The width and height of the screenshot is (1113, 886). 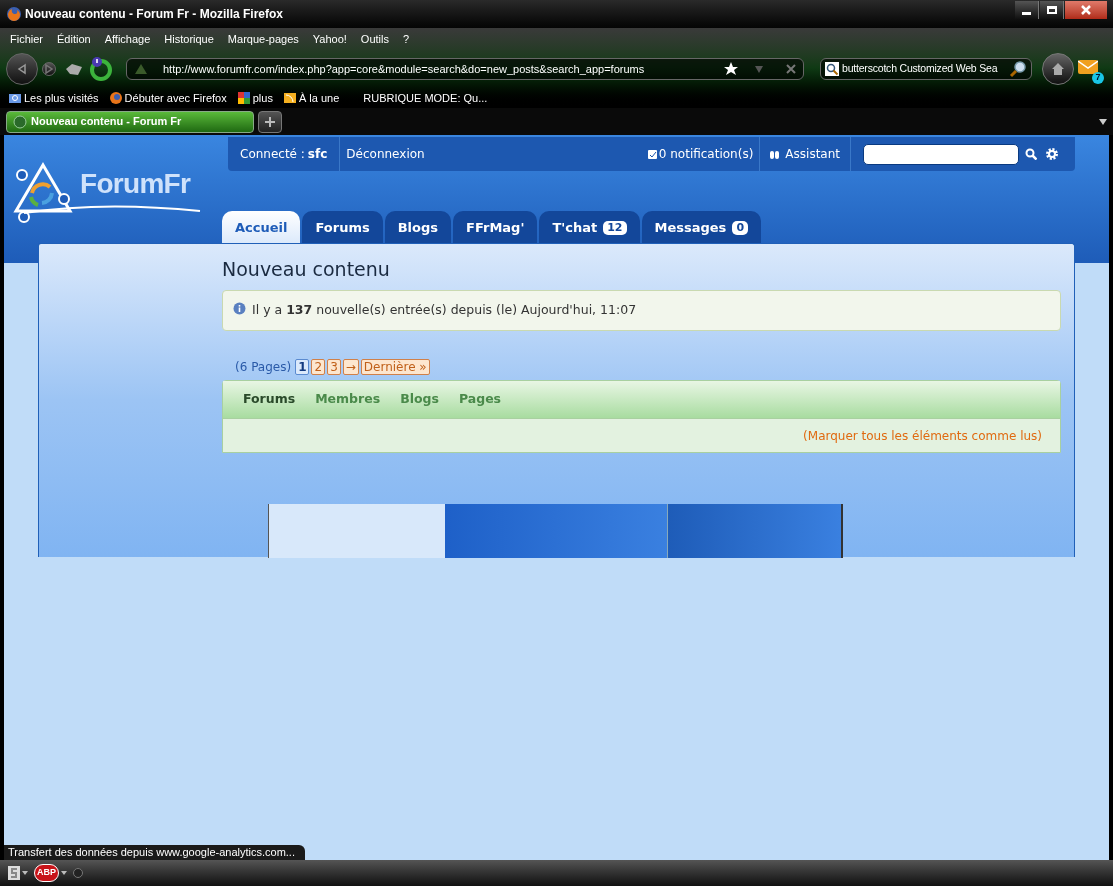 I want to click on page-link: 3, so click(x=334, y=367).